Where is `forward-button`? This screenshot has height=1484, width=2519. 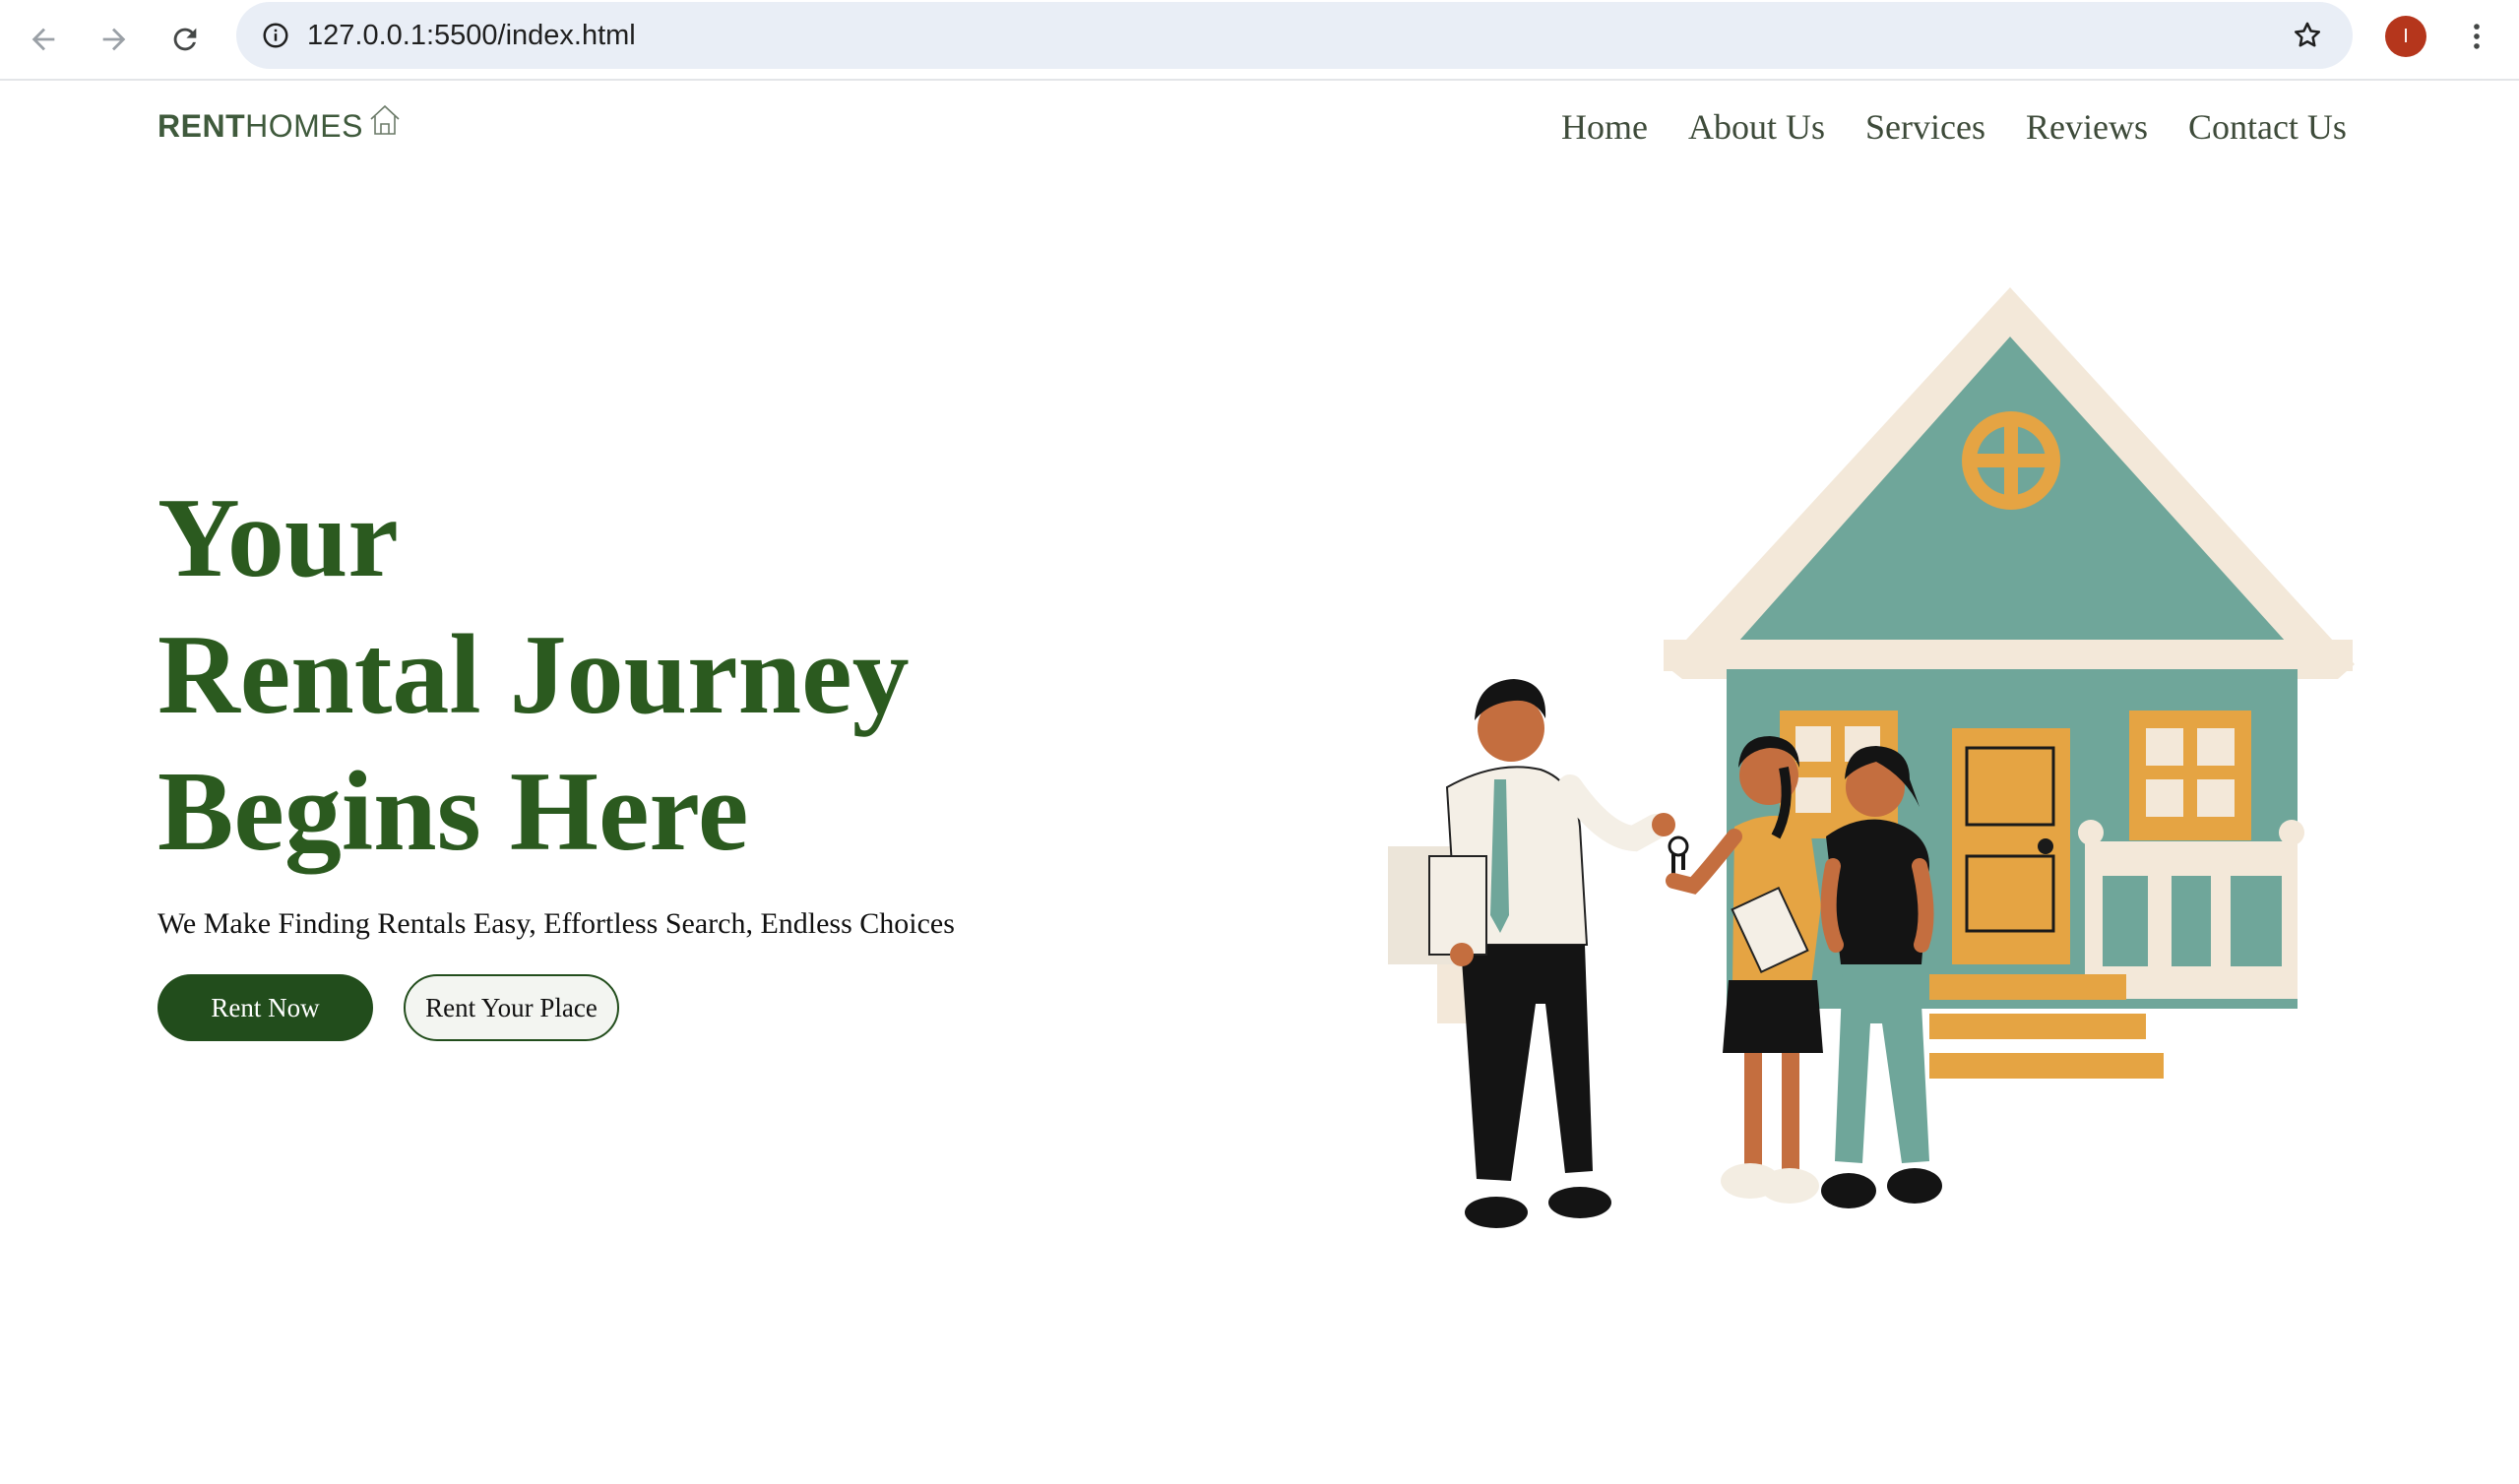
forward-button is located at coordinates (114, 40).